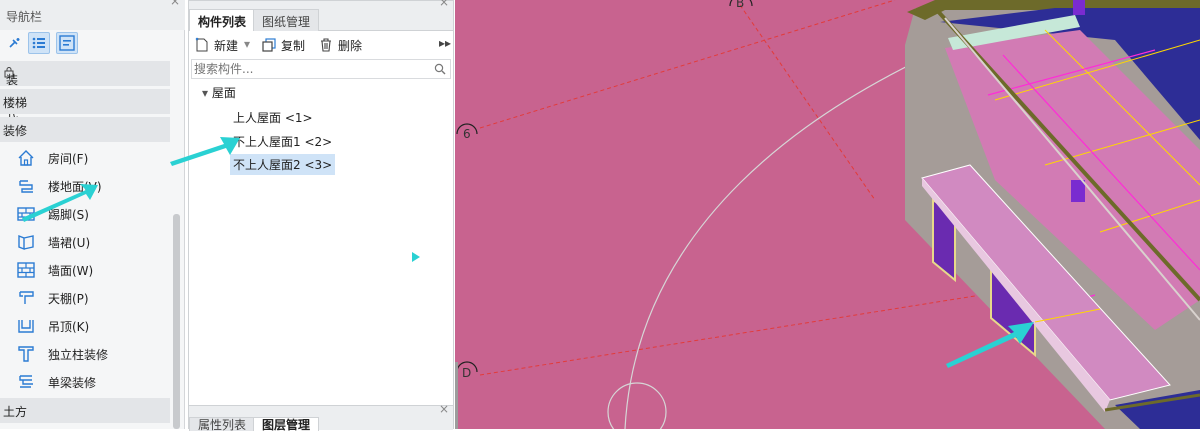 This screenshot has height=432, width=1200. I want to click on component-tabs: 构件列表 图纸管理, so click(321, 20).